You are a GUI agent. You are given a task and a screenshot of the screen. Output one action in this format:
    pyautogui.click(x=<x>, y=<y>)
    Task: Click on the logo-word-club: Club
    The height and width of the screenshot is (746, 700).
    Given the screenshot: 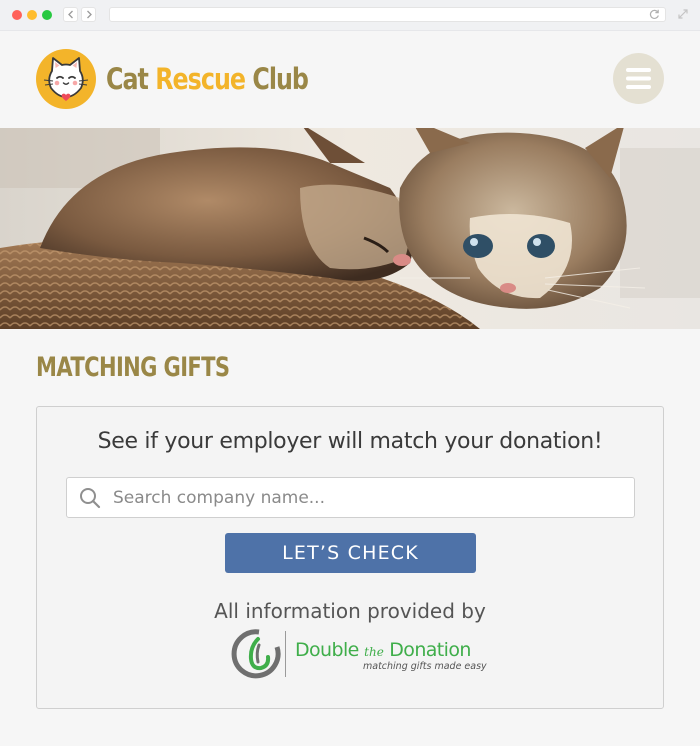 What is the action you would take?
    pyautogui.click(x=280, y=79)
    